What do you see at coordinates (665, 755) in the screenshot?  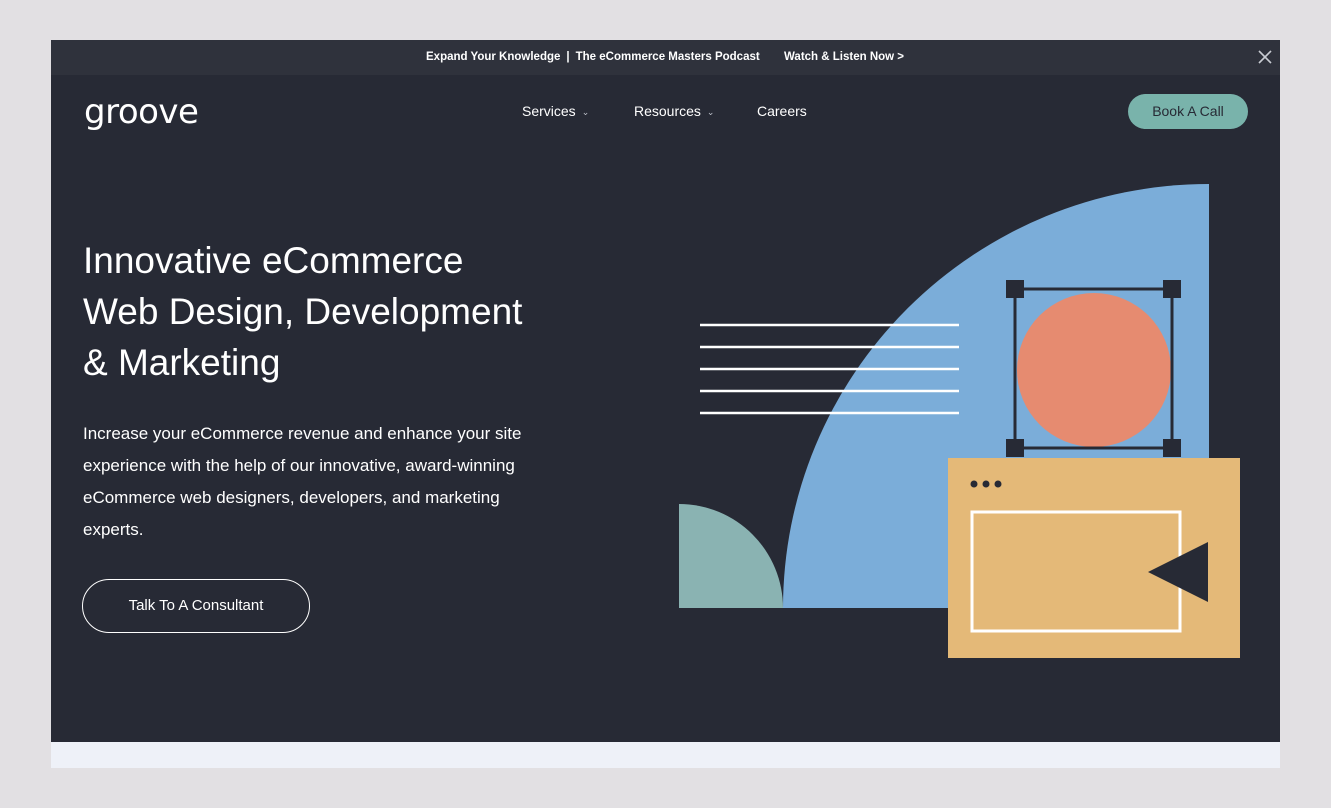 I see `next-section-strip` at bounding box center [665, 755].